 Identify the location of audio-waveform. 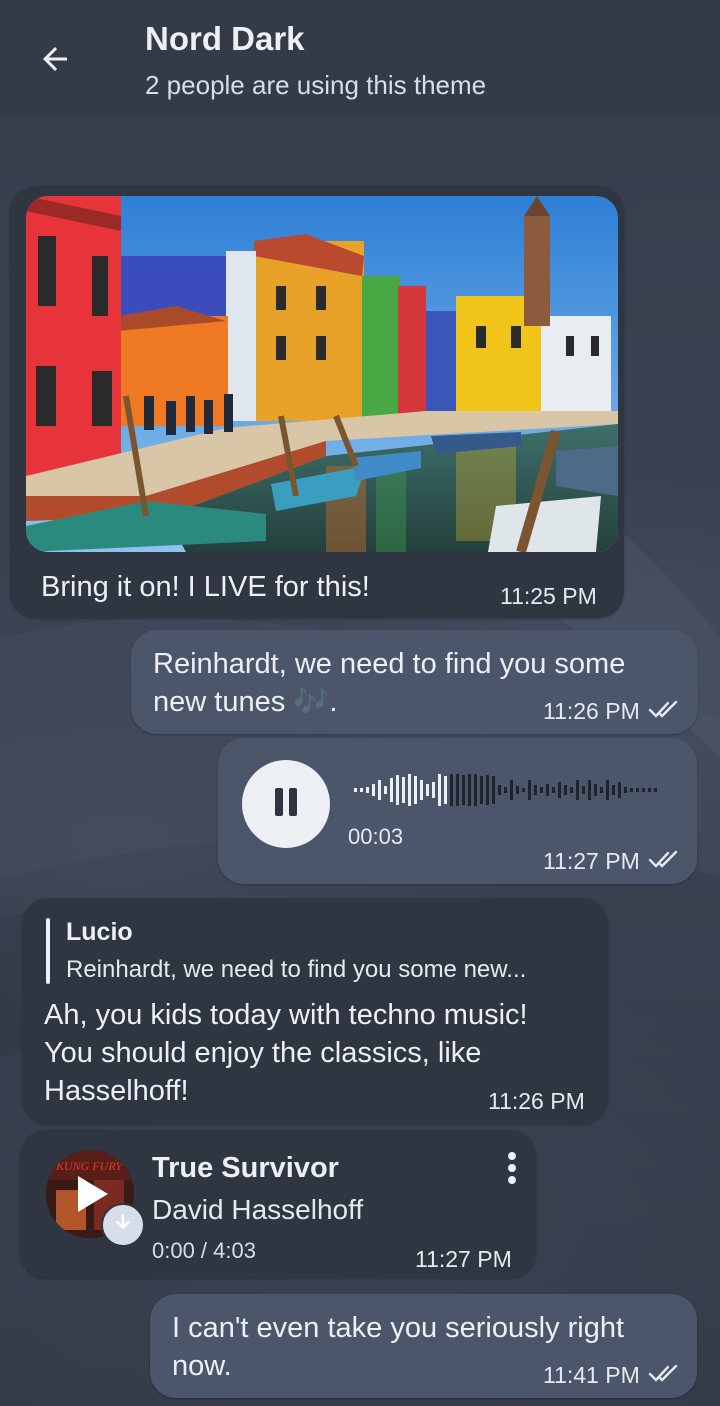
(512, 792).